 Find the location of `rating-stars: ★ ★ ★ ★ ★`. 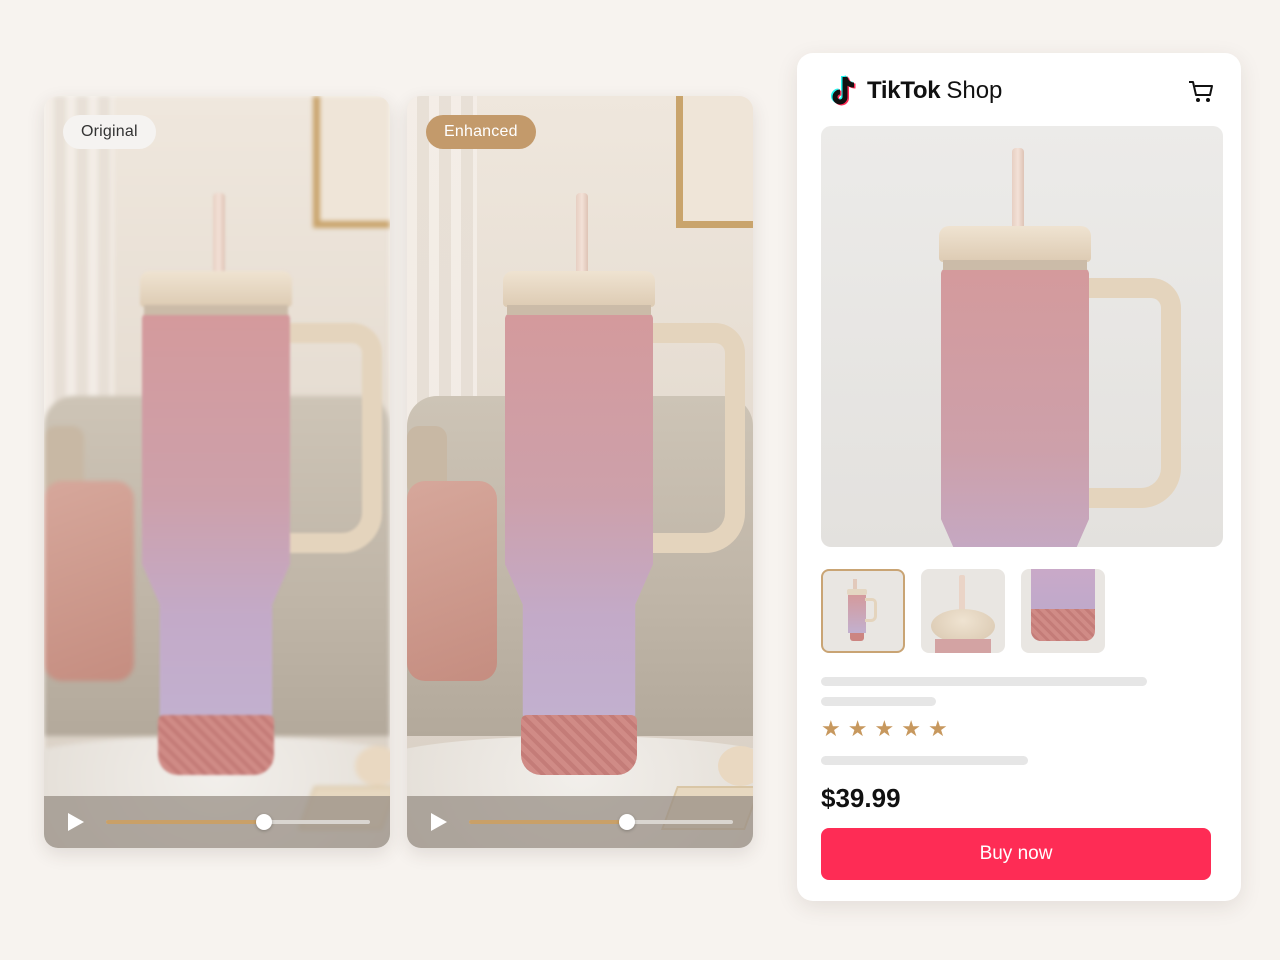

rating-stars: ★ ★ ★ ★ ★ is located at coordinates (884, 729).